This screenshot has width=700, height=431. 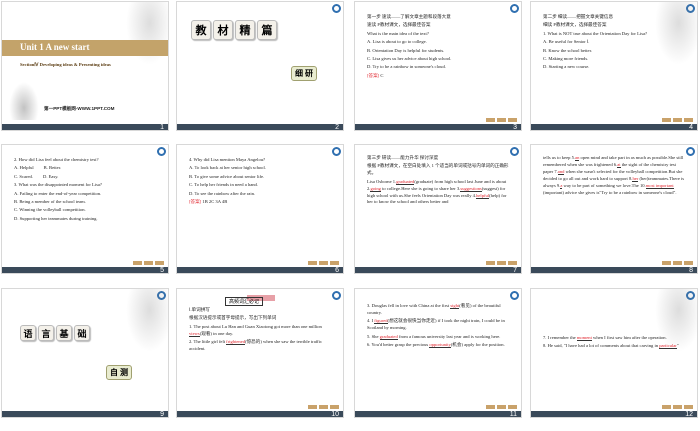 What do you see at coordinates (483, 195) in the screenshot?
I see `fill-answer: helpful` at bounding box center [483, 195].